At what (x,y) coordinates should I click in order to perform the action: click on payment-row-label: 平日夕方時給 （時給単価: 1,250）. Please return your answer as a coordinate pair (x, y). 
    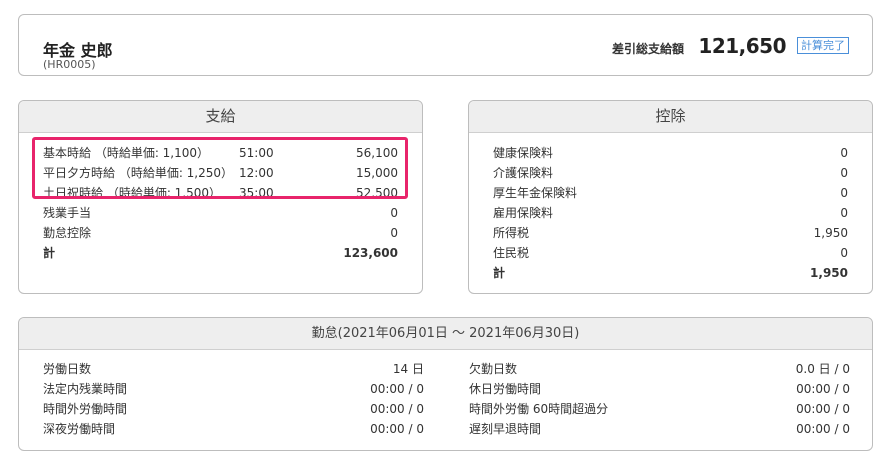
    Looking at the image, I should click on (138, 173).